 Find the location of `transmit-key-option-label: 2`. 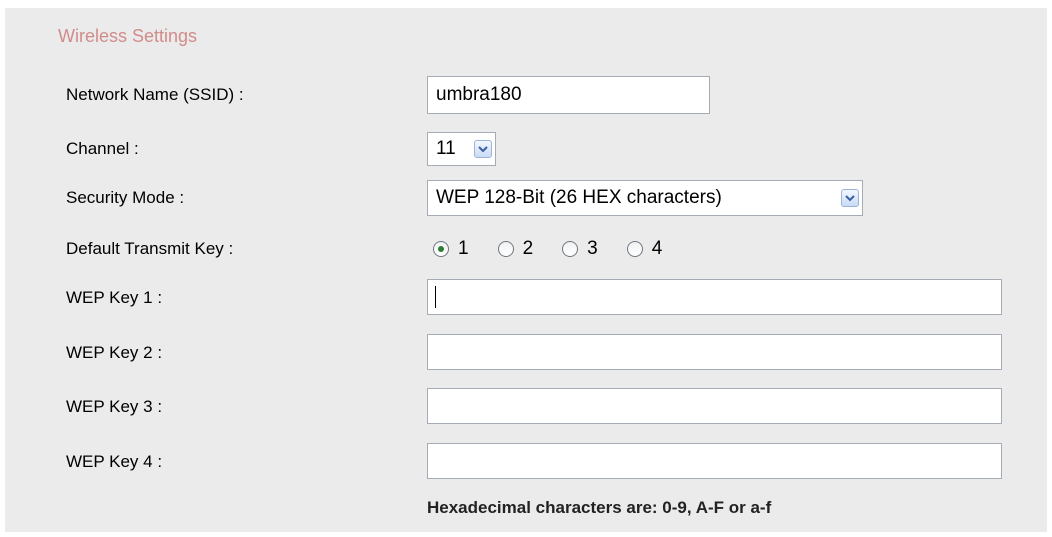

transmit-key-option-label: 2 is located at coordinates (528, 248).